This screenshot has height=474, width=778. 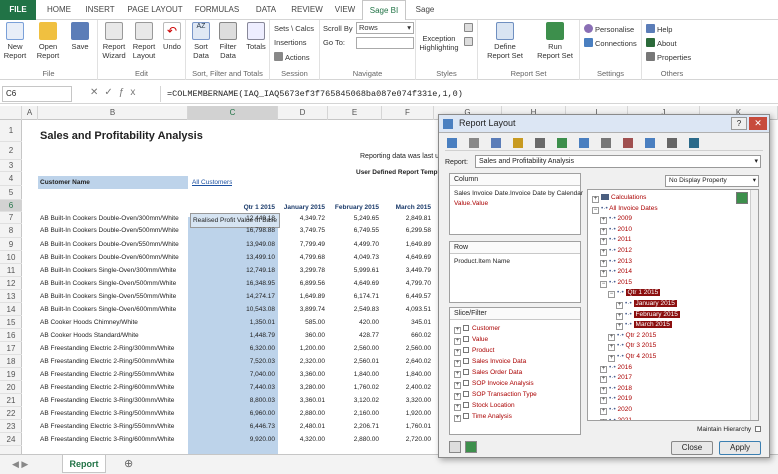 What do you see at coordinates (355, 439) in the screenshot?
I see `value-cell: 2,880.00` at bounding box center [355, 439].